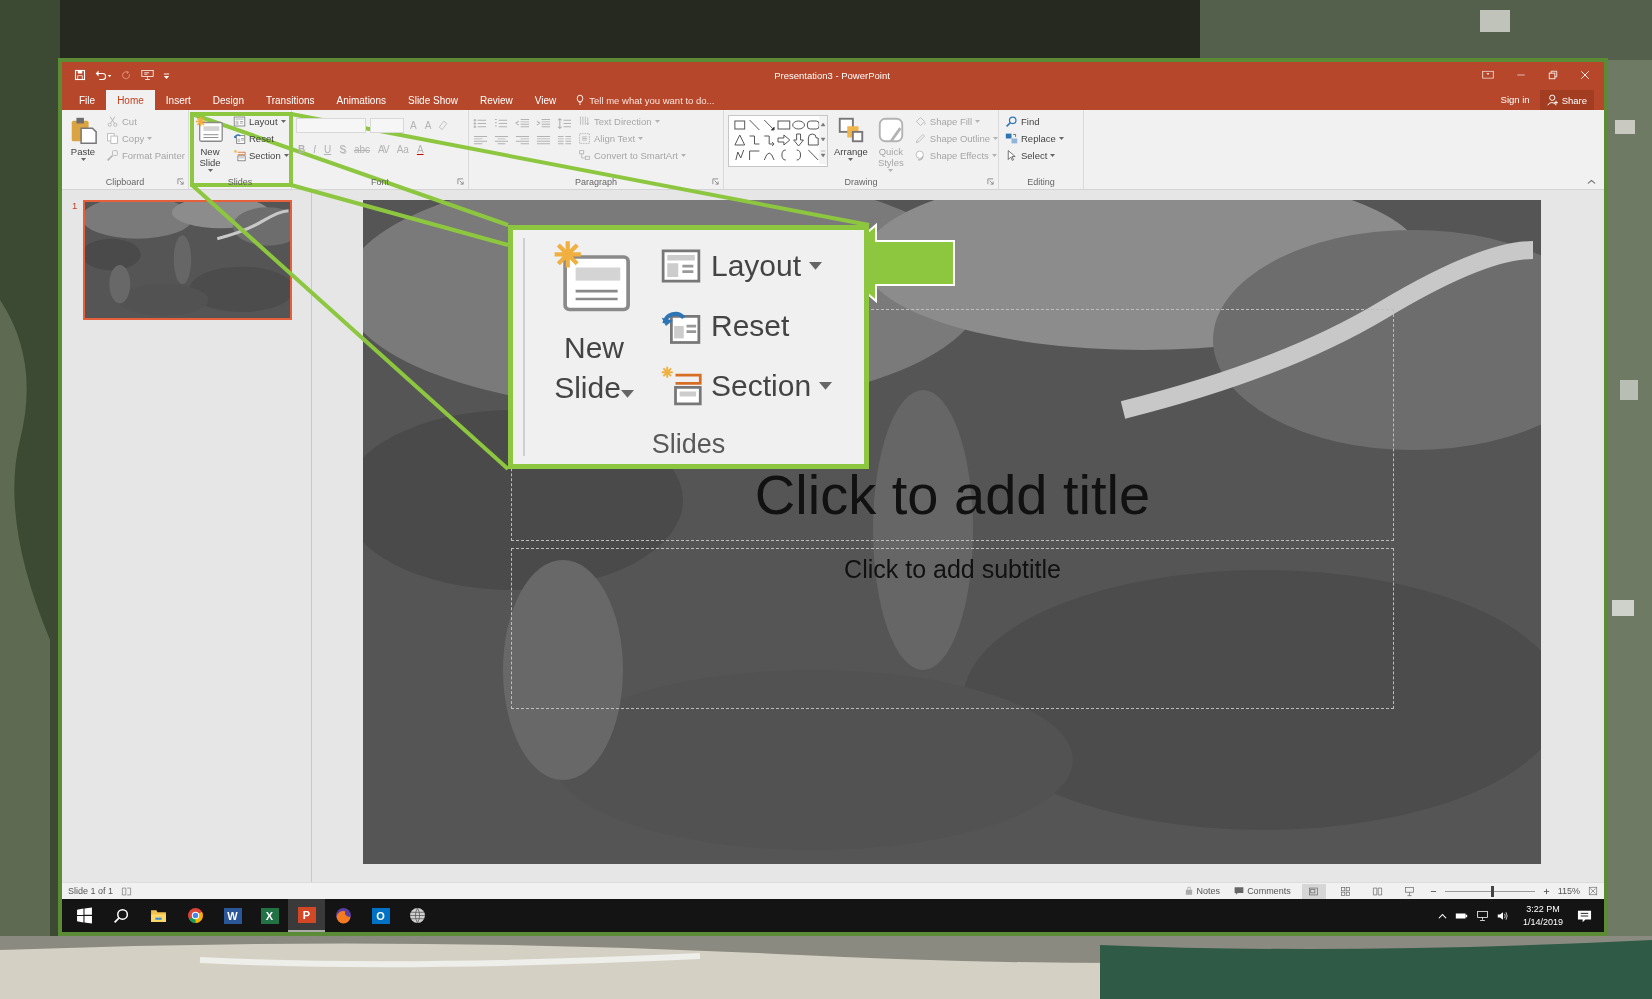 The height and width of the screenshot is (999, 1652). Describe the element at coordinates (417, 915) in the screenshot. I see `globe-icon` at that location.